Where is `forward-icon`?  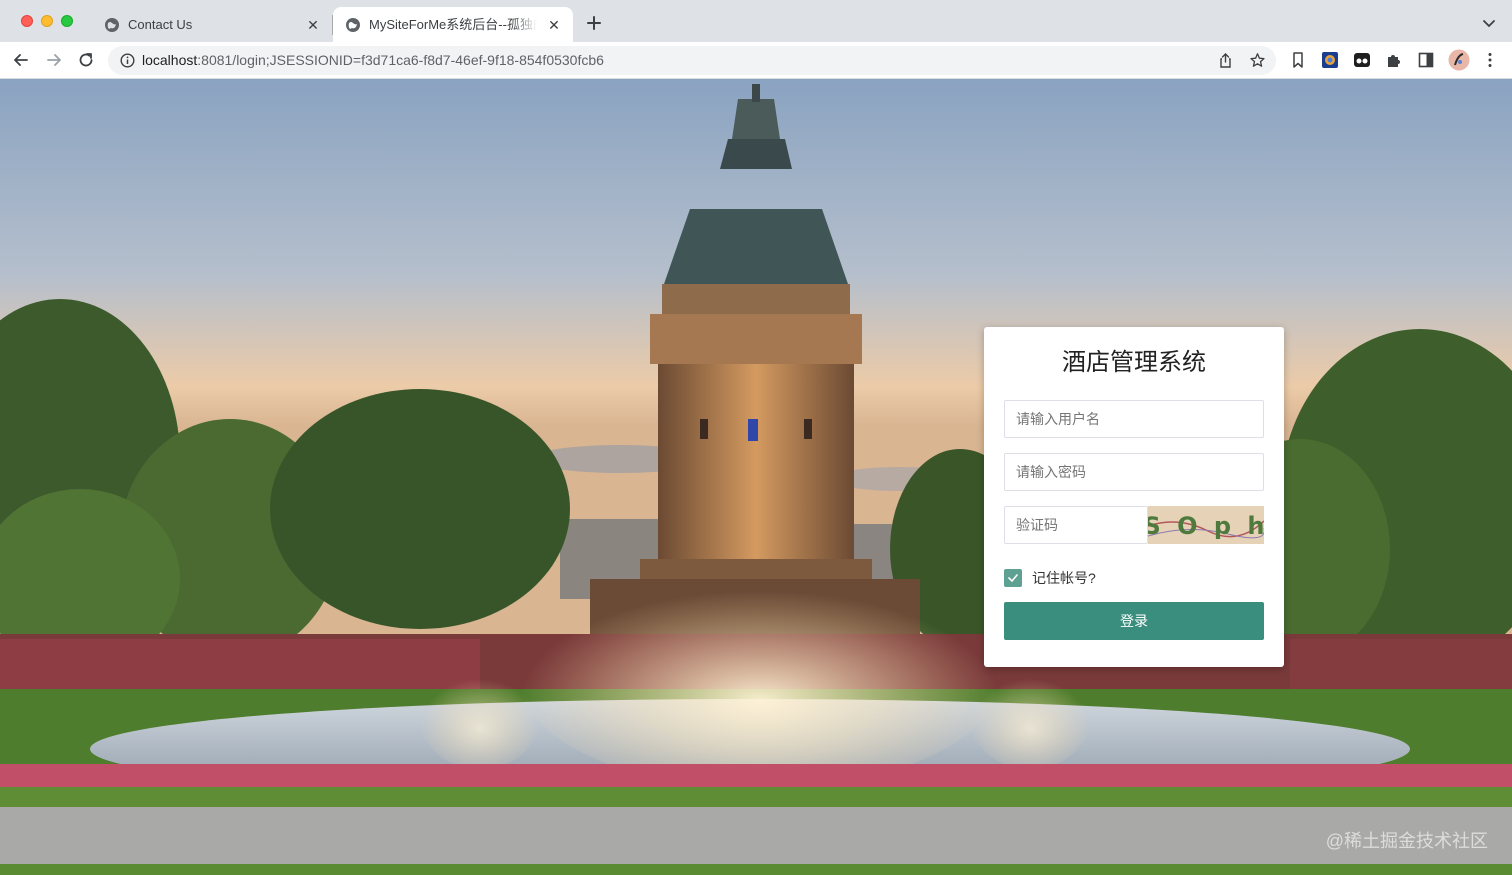
forward-icon is located at coordinates (54, 60).